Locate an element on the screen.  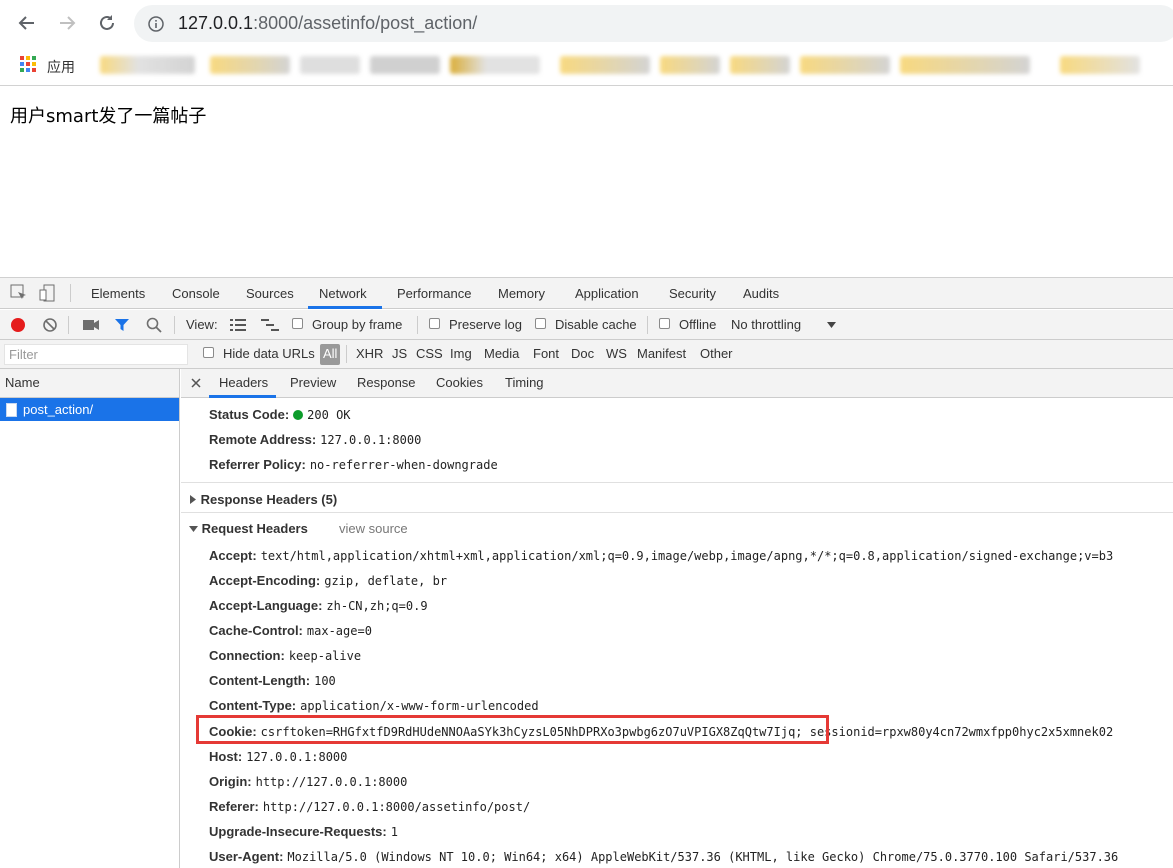
request-headers-toggle: Request Headers is located at coordinates (248, 528).